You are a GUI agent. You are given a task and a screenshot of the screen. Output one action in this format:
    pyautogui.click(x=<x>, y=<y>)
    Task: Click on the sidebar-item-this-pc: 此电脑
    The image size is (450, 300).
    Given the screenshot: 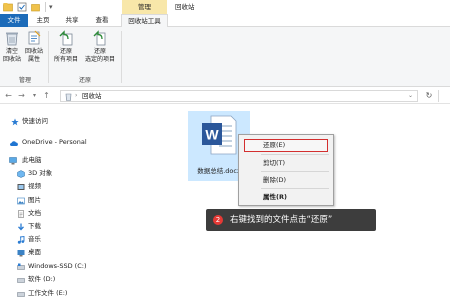 What is the action you would take?
    pyautogui.click(x=90, y=160)
    